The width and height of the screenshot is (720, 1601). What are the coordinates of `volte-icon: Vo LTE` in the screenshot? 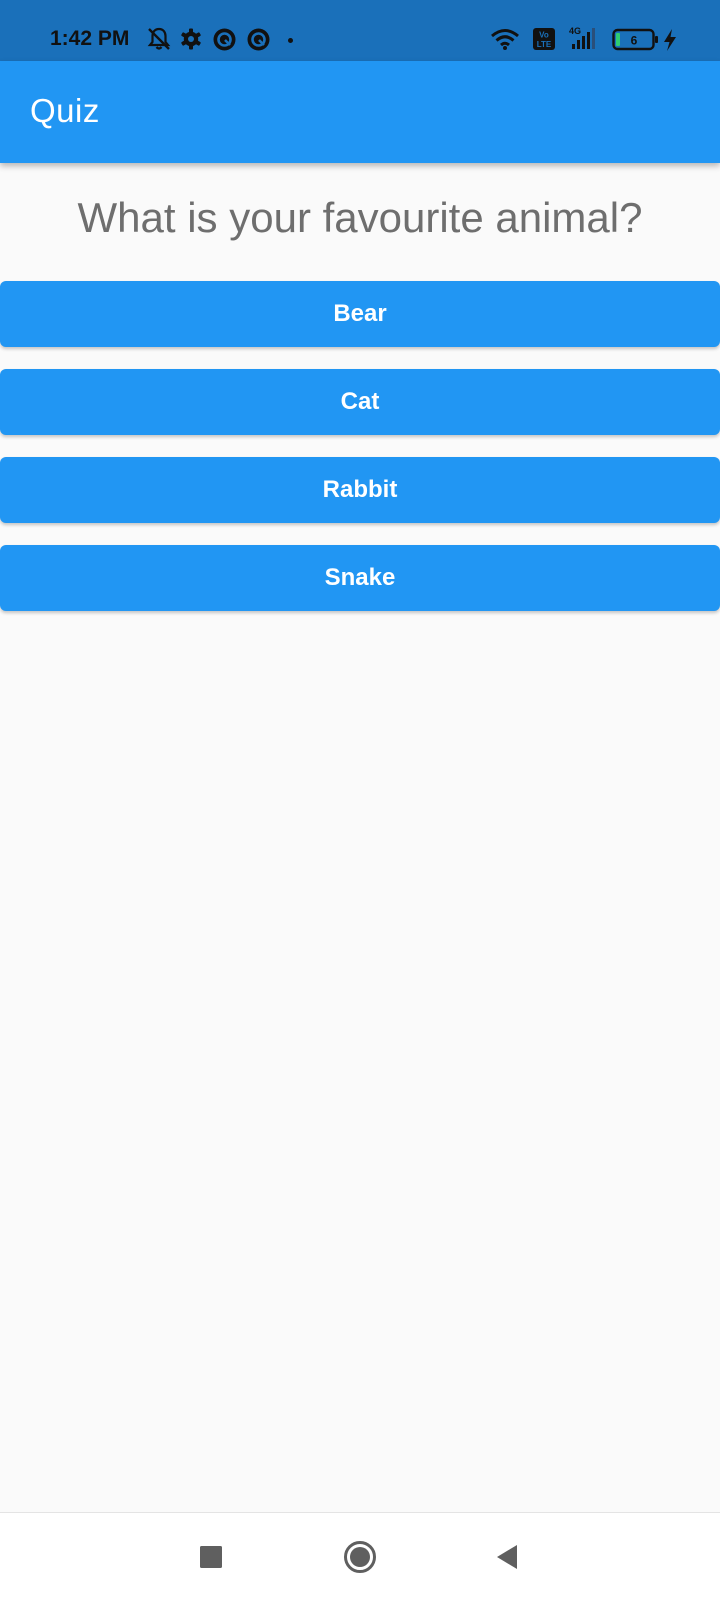 It's located at (544, 39).